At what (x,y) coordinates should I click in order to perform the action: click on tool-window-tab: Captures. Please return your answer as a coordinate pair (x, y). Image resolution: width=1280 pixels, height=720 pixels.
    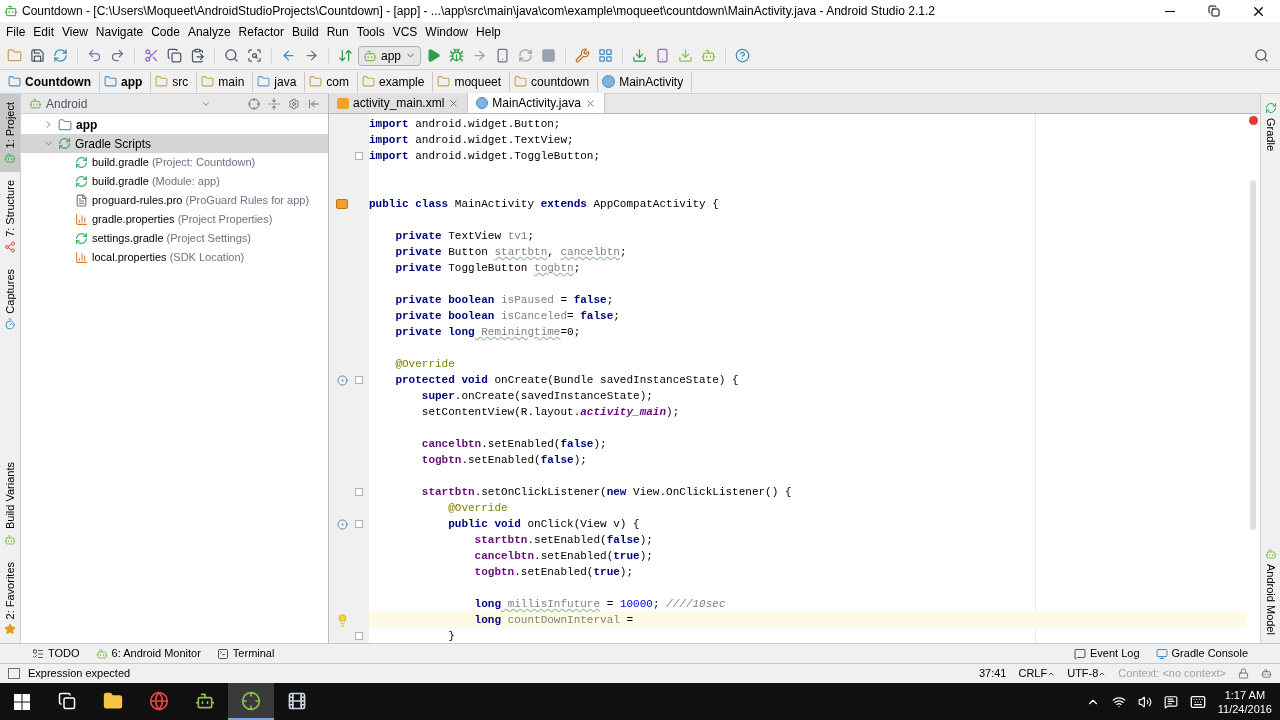
    Looking at the image, I should click on (10, 299).